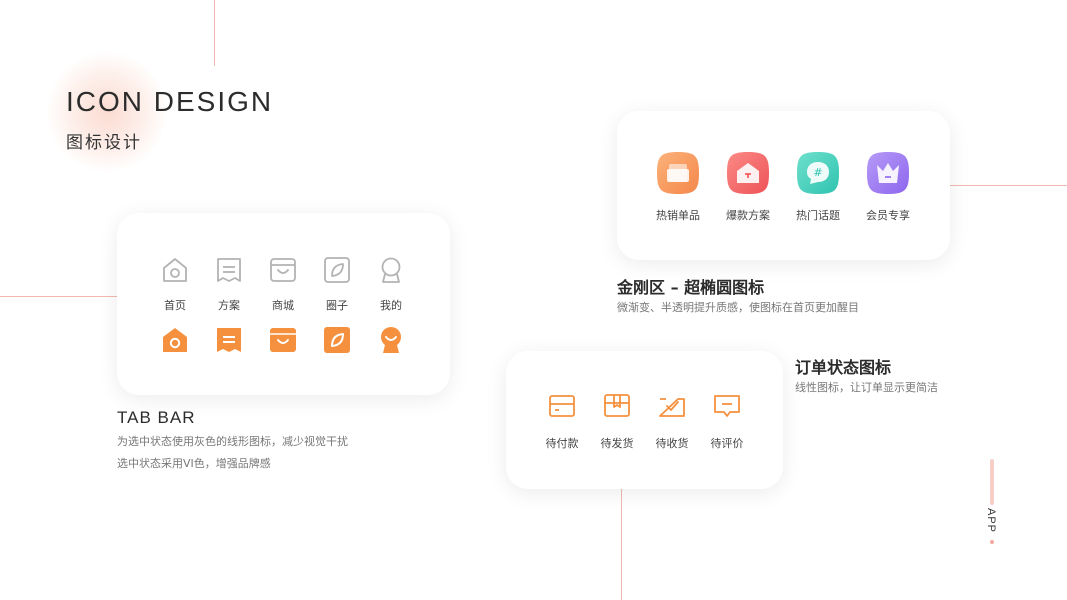  Describe the element at coordinates (175, 305) in the screenshot. I see `tab-label-home: 首页` at that location.